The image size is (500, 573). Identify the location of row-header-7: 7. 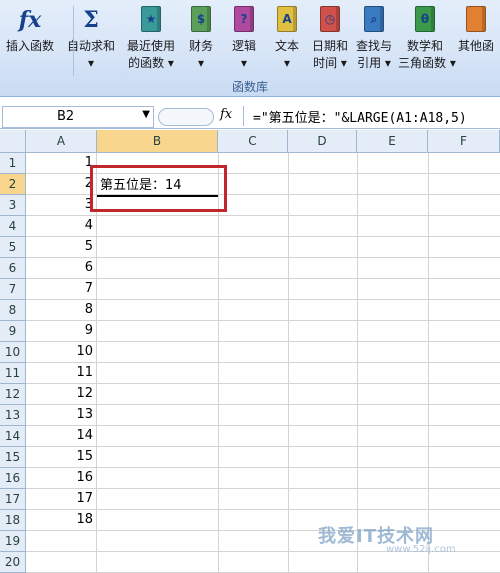
(13, 289).